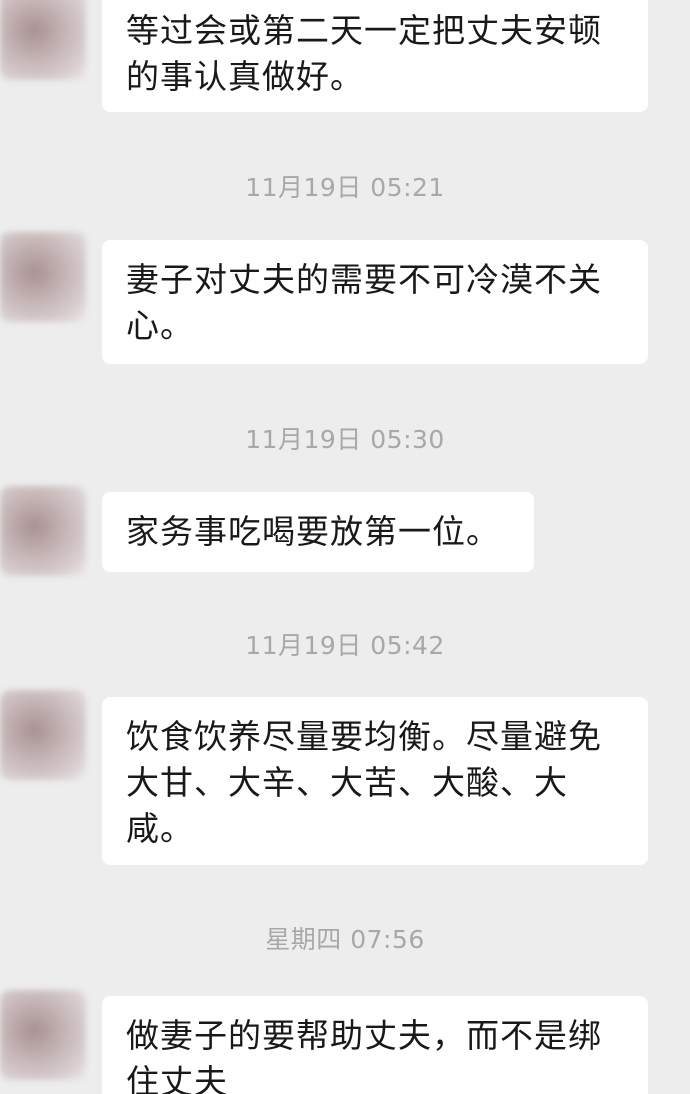  I want to click on message-bubble: 饮食饮养尽量要均衡。尽量避免大甘、大辛、大苦、大酸、大咸。, so click(375, 781).